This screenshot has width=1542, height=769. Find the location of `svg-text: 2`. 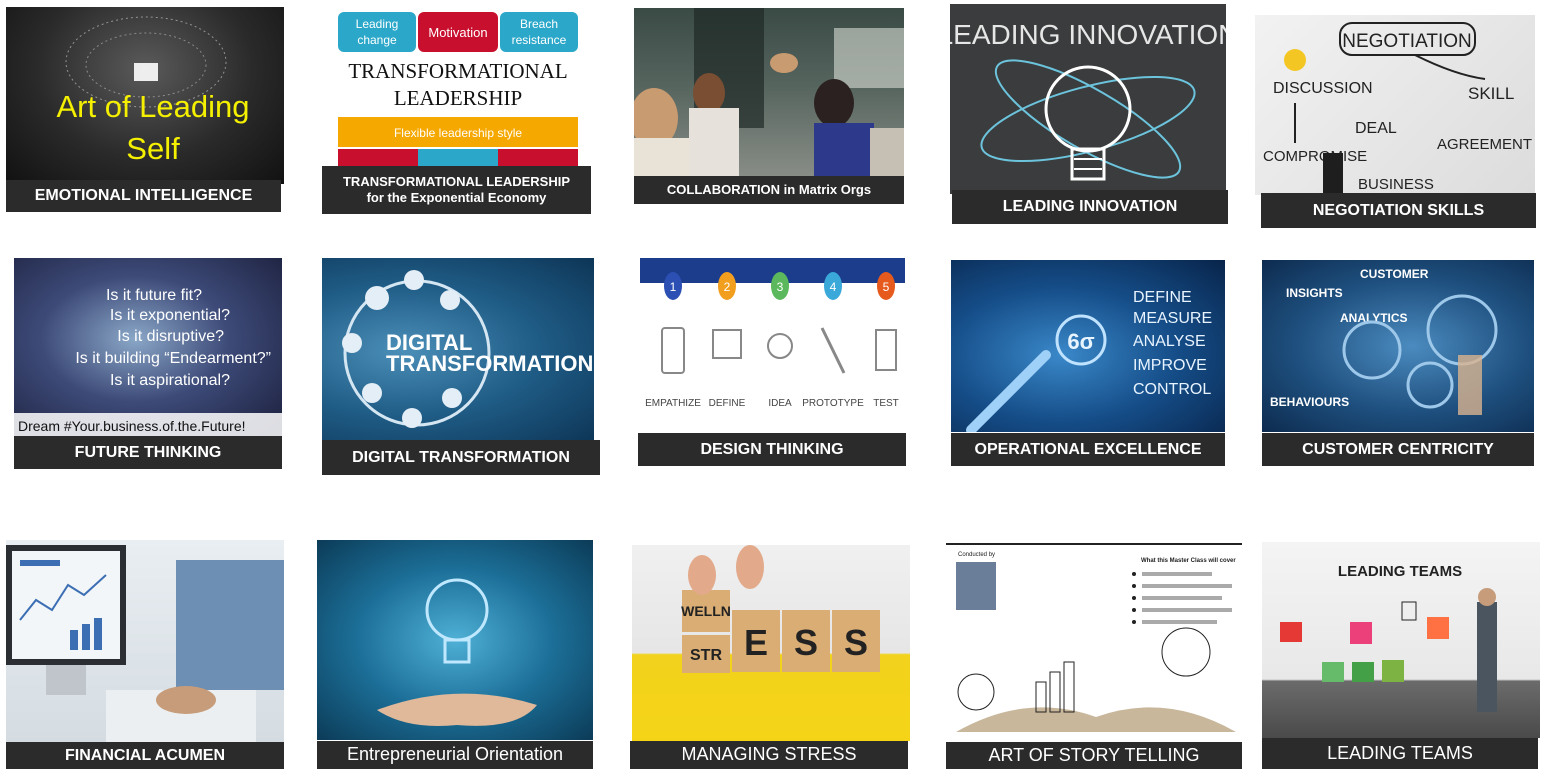

svg-text: 2 is located at coordinates (727, 287).